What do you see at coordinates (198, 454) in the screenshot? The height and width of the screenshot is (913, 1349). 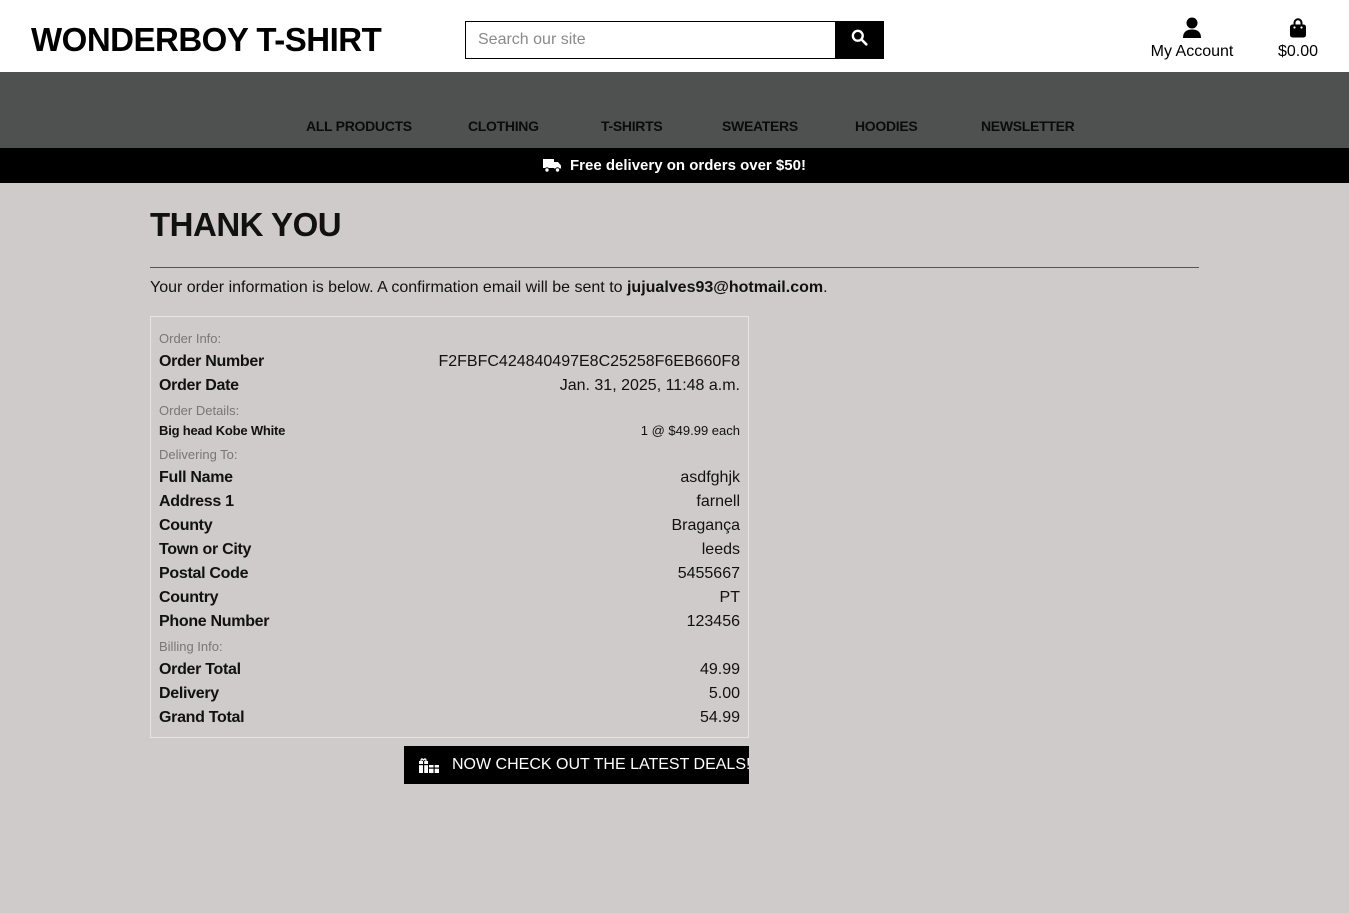 I see `delivering-to-heading: Delivering To:` at bounding box center [198, 454].